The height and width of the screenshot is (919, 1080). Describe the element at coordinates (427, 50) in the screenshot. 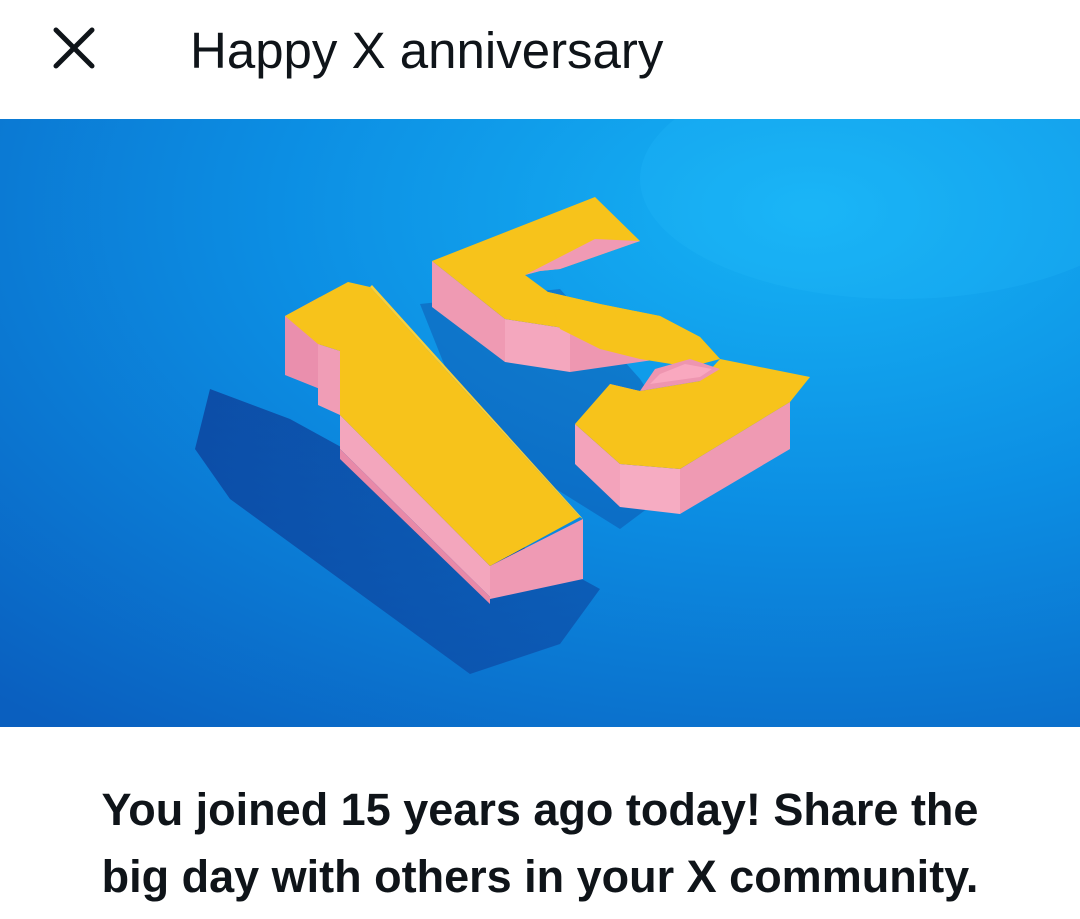

I see `page-title: Happy X anniversary` at that location.